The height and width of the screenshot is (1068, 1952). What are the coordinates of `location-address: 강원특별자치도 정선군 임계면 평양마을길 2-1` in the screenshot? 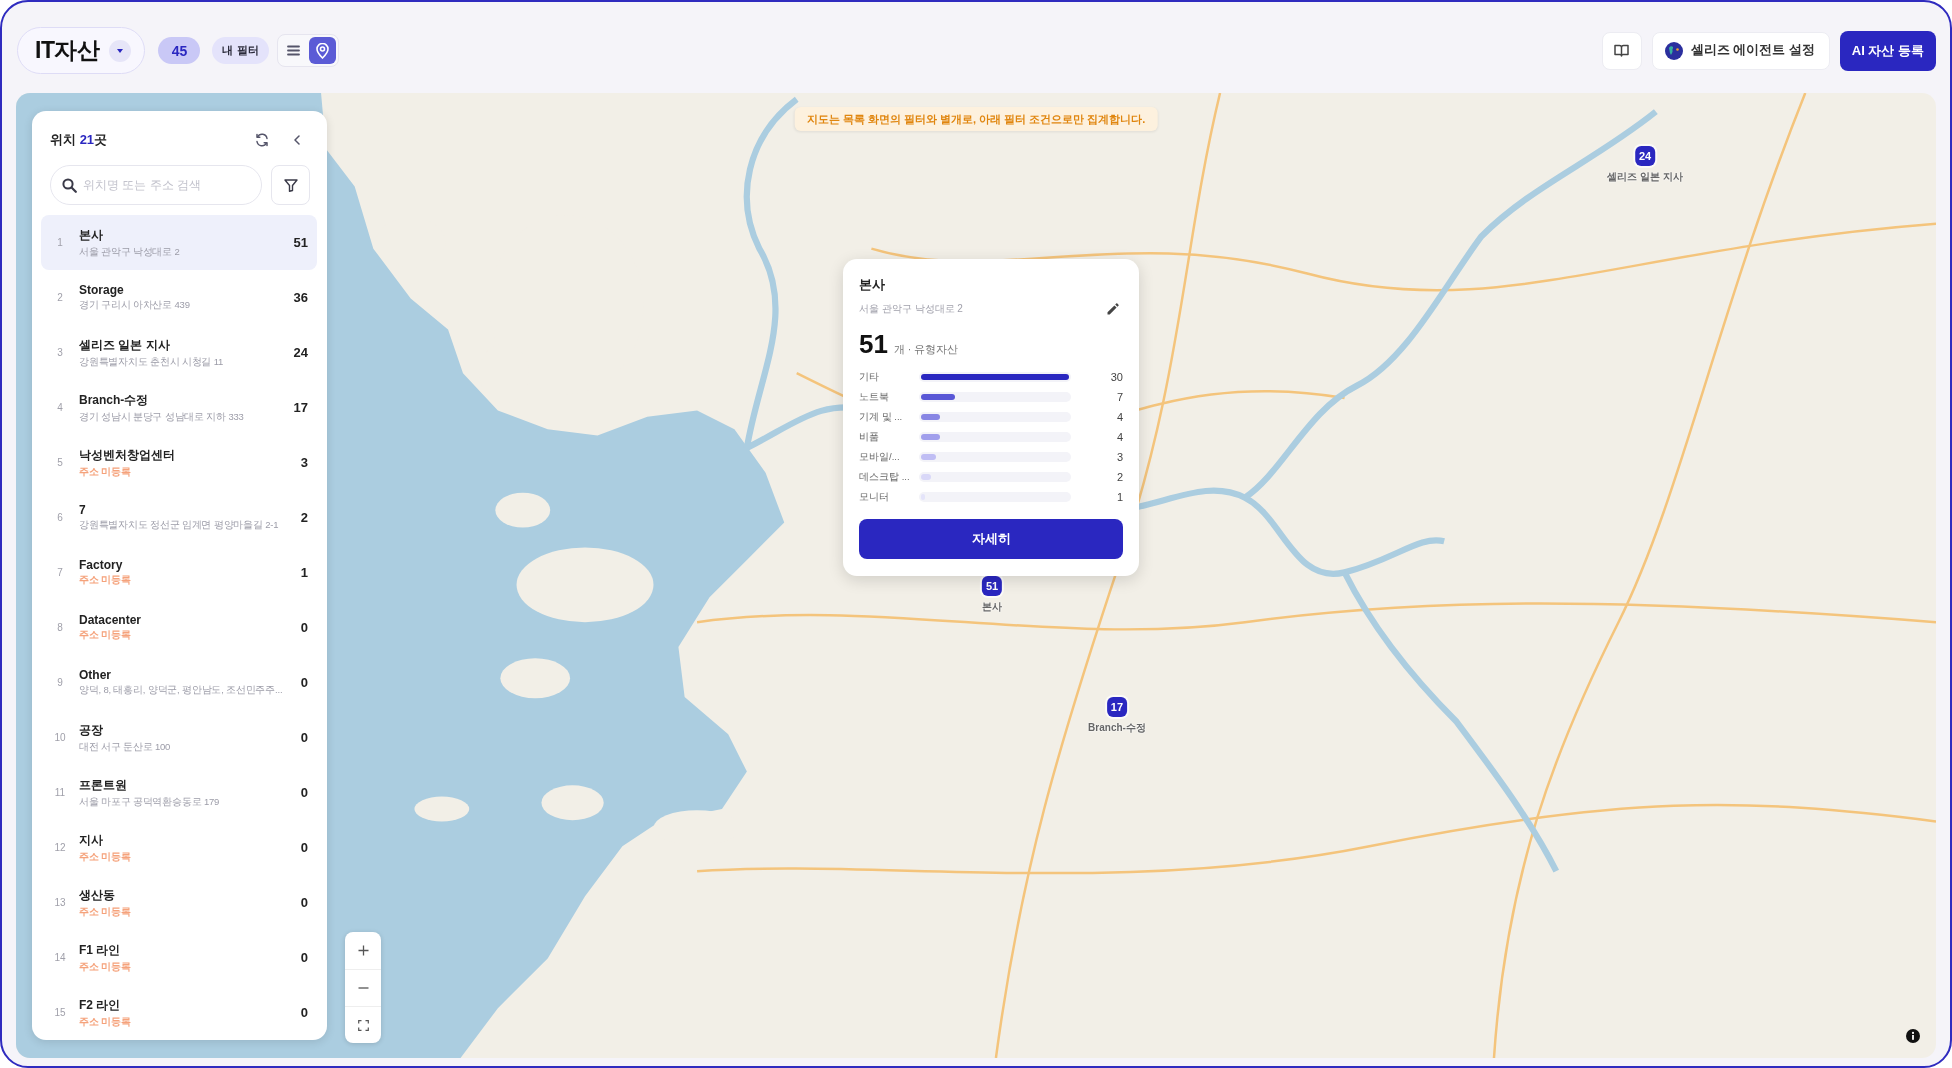 It's located at (179, 525).